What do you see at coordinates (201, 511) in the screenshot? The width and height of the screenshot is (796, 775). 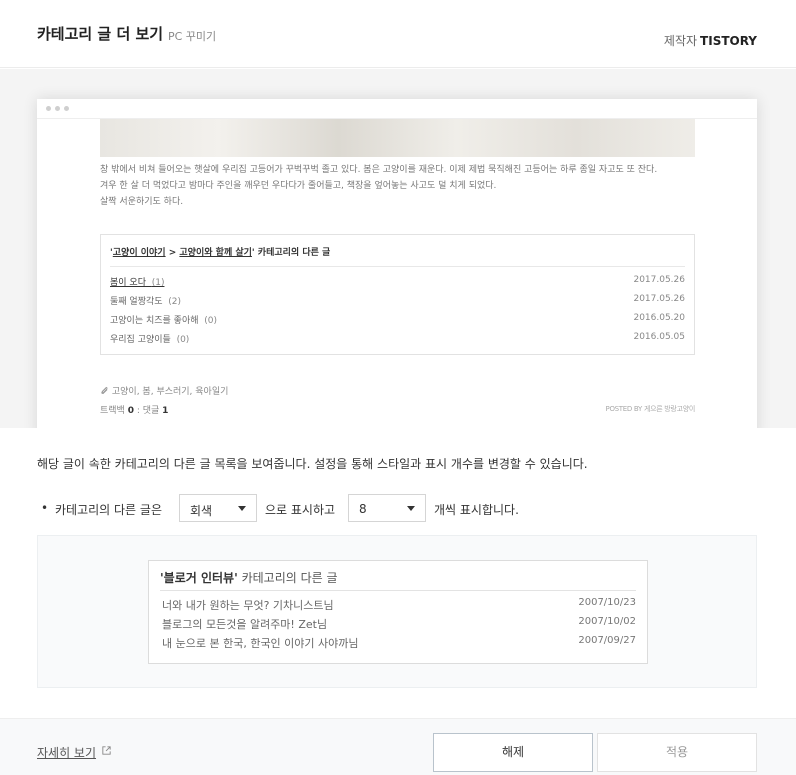 I see `style-select-value: 회색` at bounding box center [201, 511].